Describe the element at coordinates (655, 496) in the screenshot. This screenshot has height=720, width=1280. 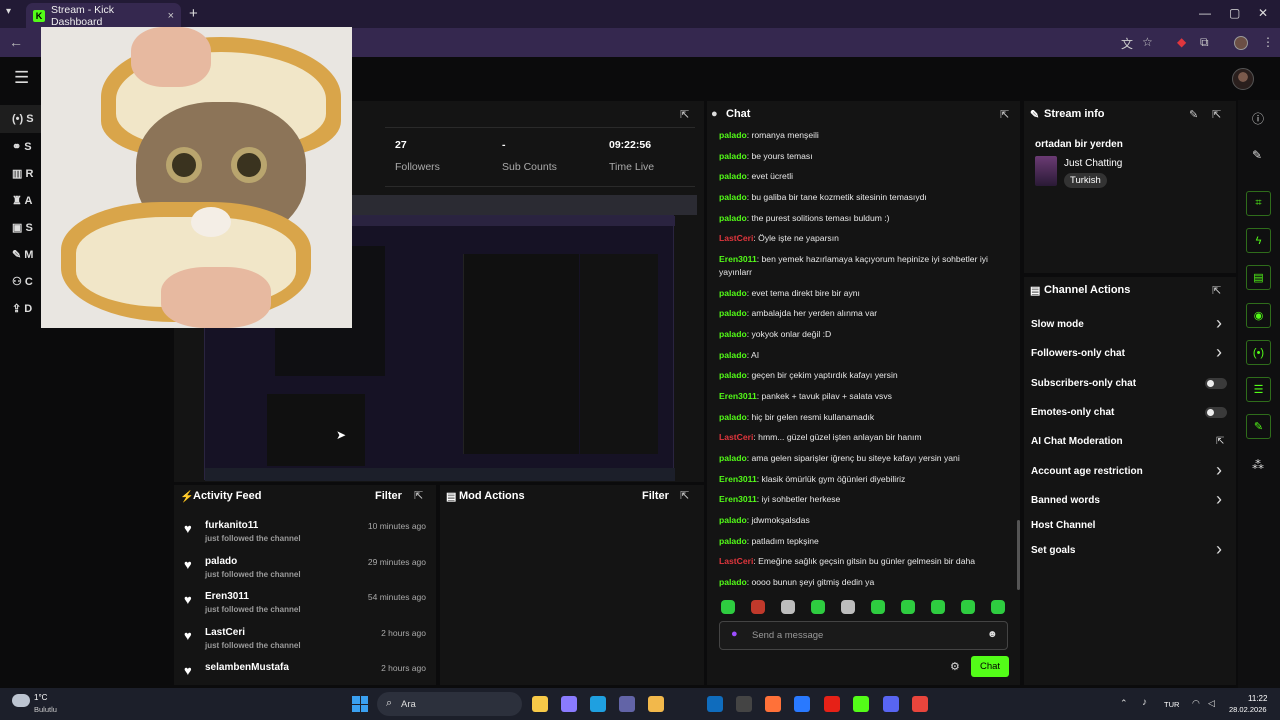
I see `mod-filter-button: Filter` at that location.